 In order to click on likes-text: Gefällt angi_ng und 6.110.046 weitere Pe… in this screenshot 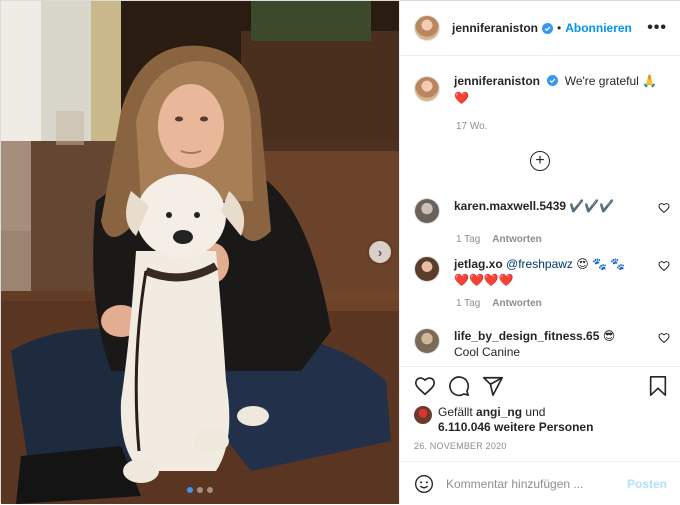, I will do `click(515, 420)`.